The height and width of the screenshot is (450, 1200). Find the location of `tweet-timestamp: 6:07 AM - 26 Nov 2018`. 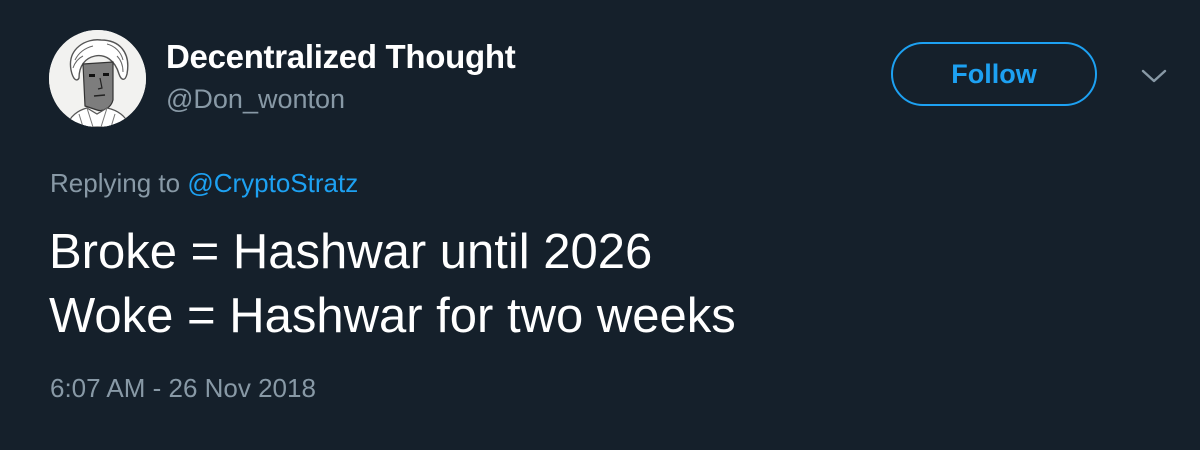

tweet-timestamp: 6:07 AM - 26 Nov 2018 is located at coordinates (183, 388).